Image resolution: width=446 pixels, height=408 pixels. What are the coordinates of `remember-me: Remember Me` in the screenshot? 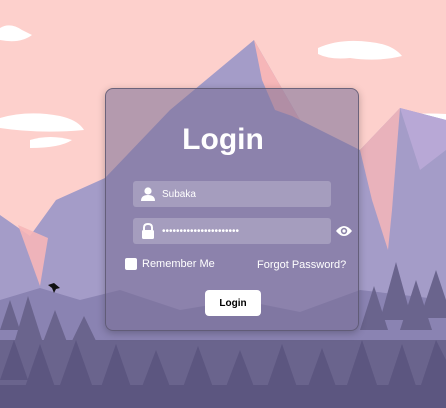 It's located at (170, 264).